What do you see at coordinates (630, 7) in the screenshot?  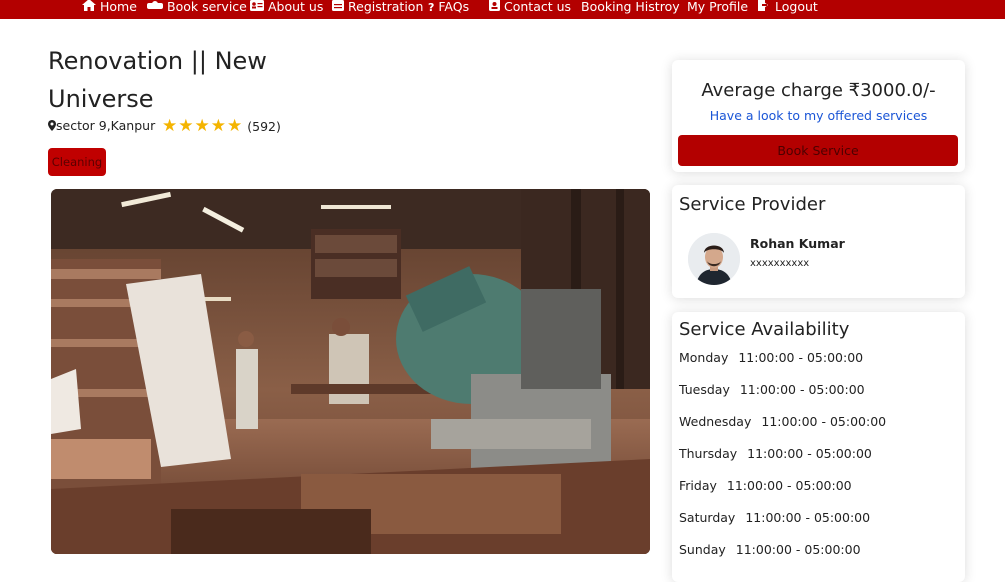 I see `nav-booking-history: Booking Histroy` at bounding box center [630, 7].